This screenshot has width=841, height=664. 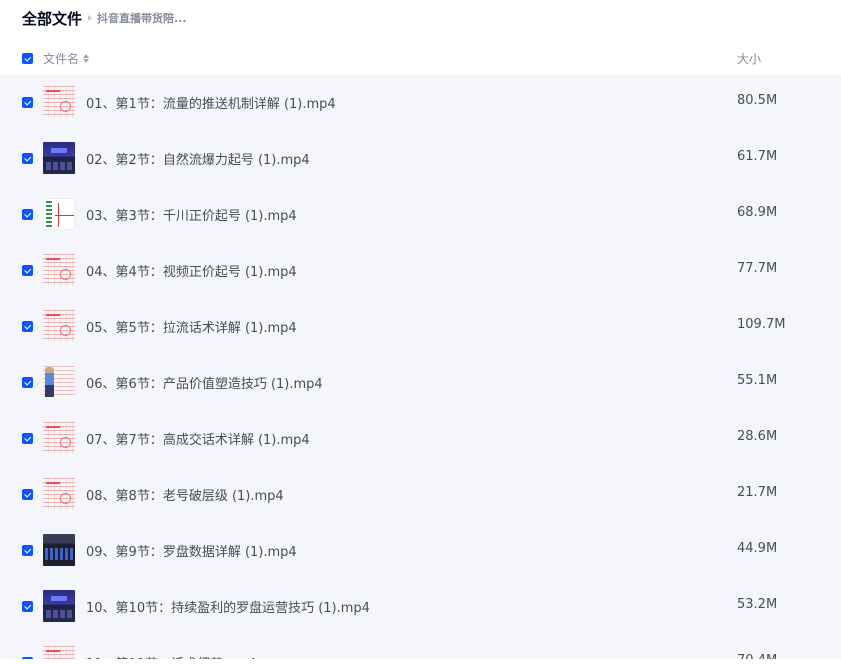 I want to click on file-name: 06、第6节：产品价值塑造技巧 (1).mp4, so click(x=204, y=382).